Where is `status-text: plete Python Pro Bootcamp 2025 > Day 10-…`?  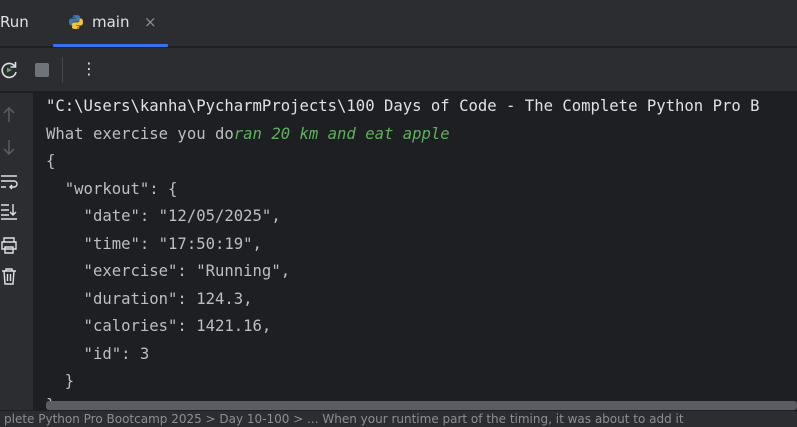
status-text: plete Python Pro Bootcamp 2025 > Day 10-… is located at coordinates (344, 419).